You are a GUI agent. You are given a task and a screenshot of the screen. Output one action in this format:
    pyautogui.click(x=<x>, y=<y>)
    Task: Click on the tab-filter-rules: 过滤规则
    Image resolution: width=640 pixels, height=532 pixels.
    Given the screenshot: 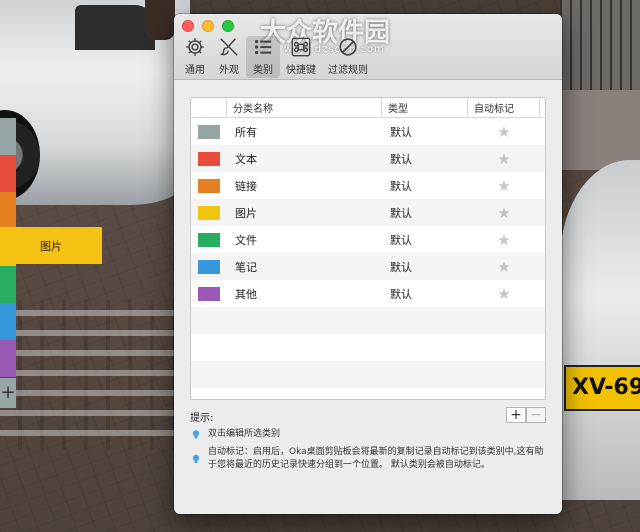 What is the action you would take?
    pyautogui.click(x=348, y=57)
    